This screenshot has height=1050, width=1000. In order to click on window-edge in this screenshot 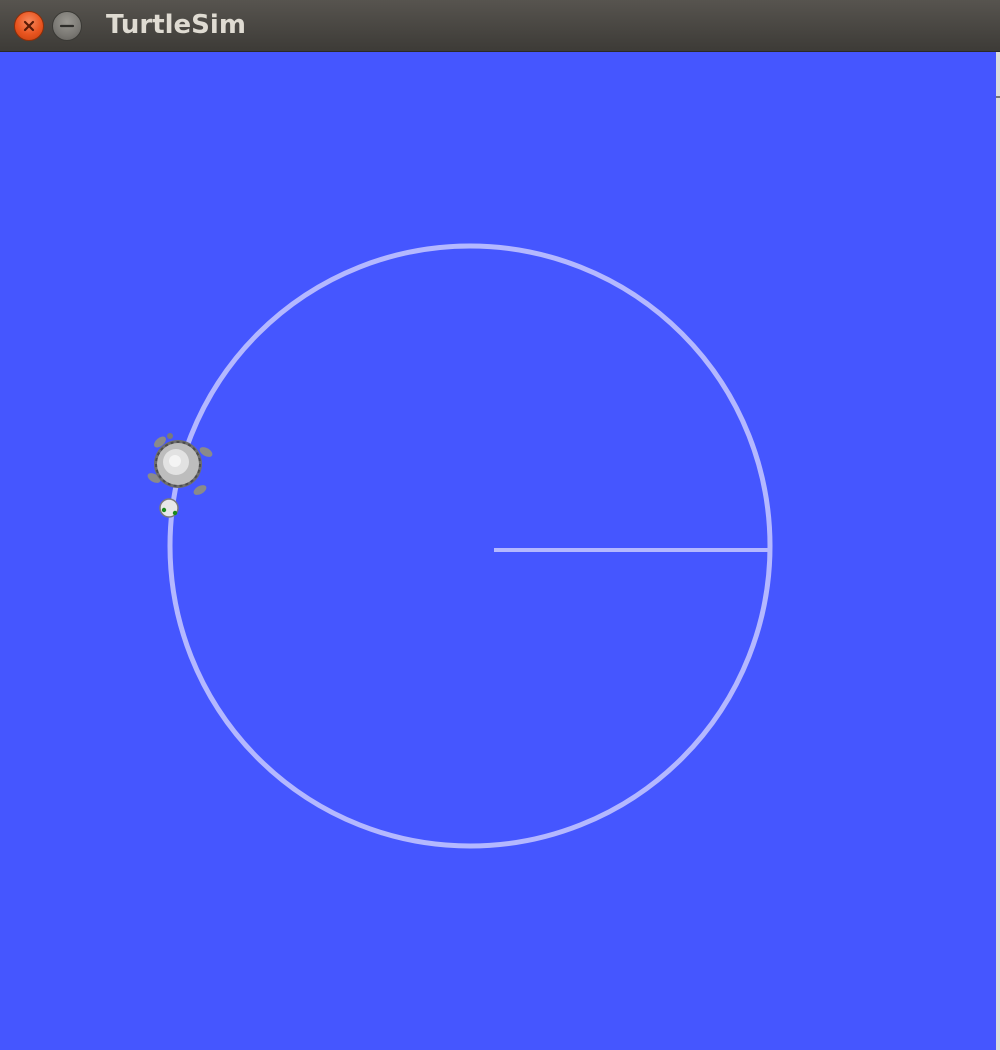, I will do `click(998, 551)`.